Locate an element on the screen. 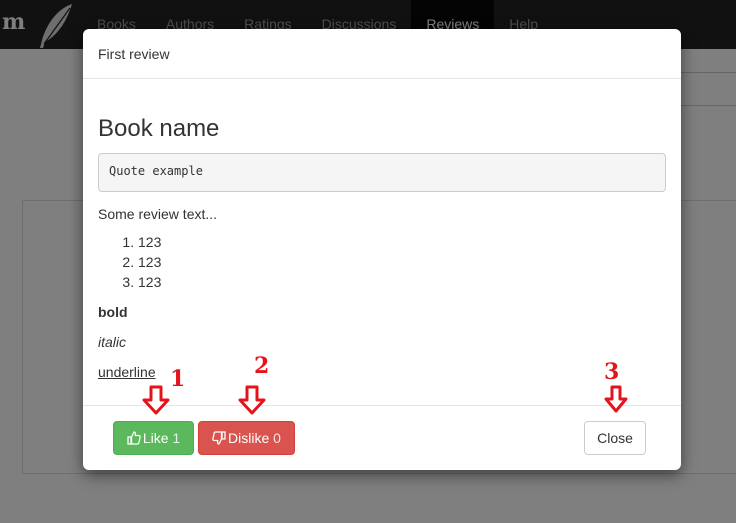  annotation-number-3: 3 is located at coordinates (612, 372).